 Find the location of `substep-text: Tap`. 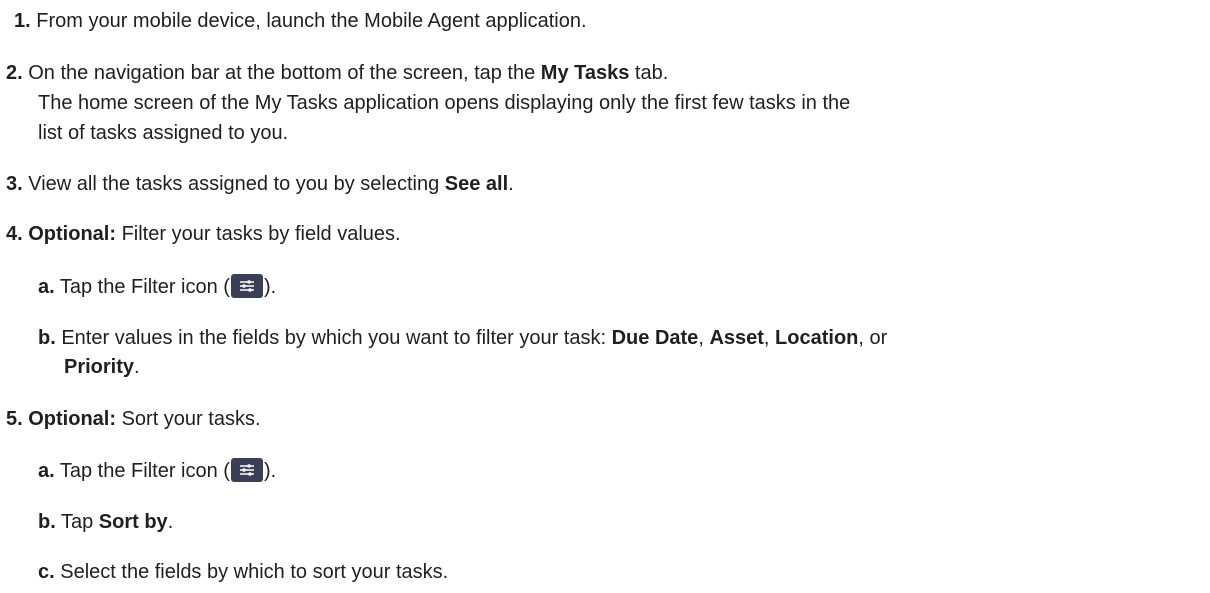

substep-text: Tap is located at coordinates (77, 522).